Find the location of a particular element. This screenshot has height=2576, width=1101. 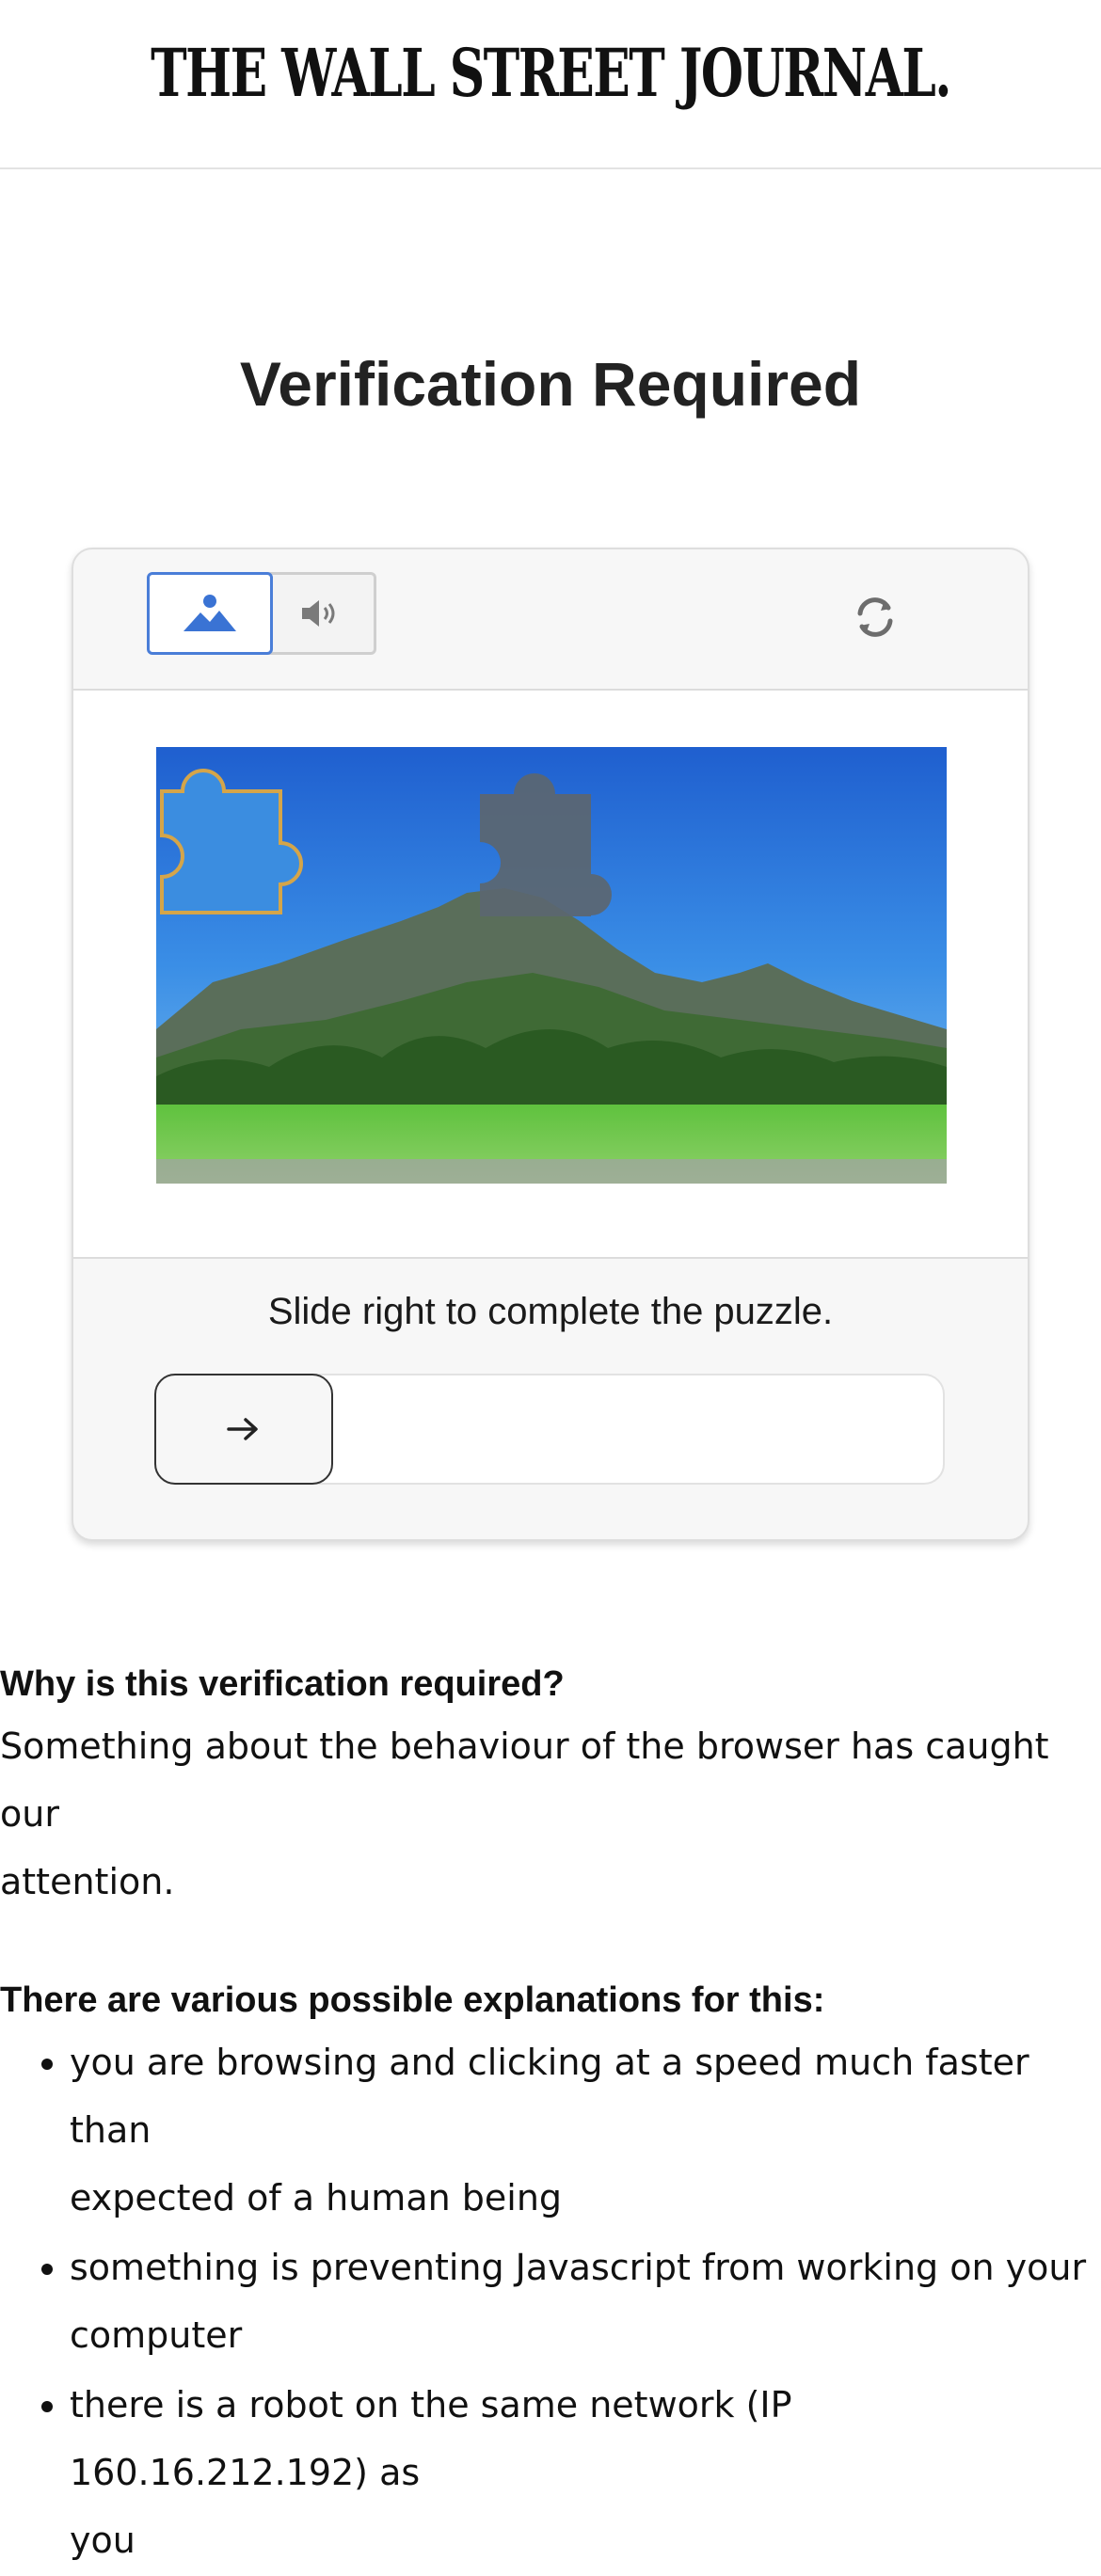

slider-area: Slide right to complete the puzzle. is located at coordinates (550, 1399).